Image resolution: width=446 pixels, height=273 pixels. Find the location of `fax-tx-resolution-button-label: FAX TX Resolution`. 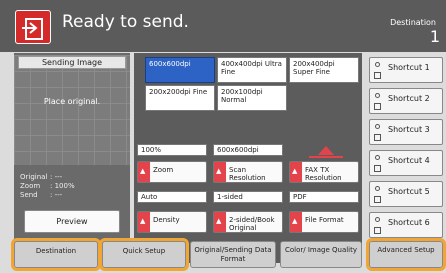

fax-tx-resolution-button-label: FAX TX Resolution is located at coordinates (323, 174).